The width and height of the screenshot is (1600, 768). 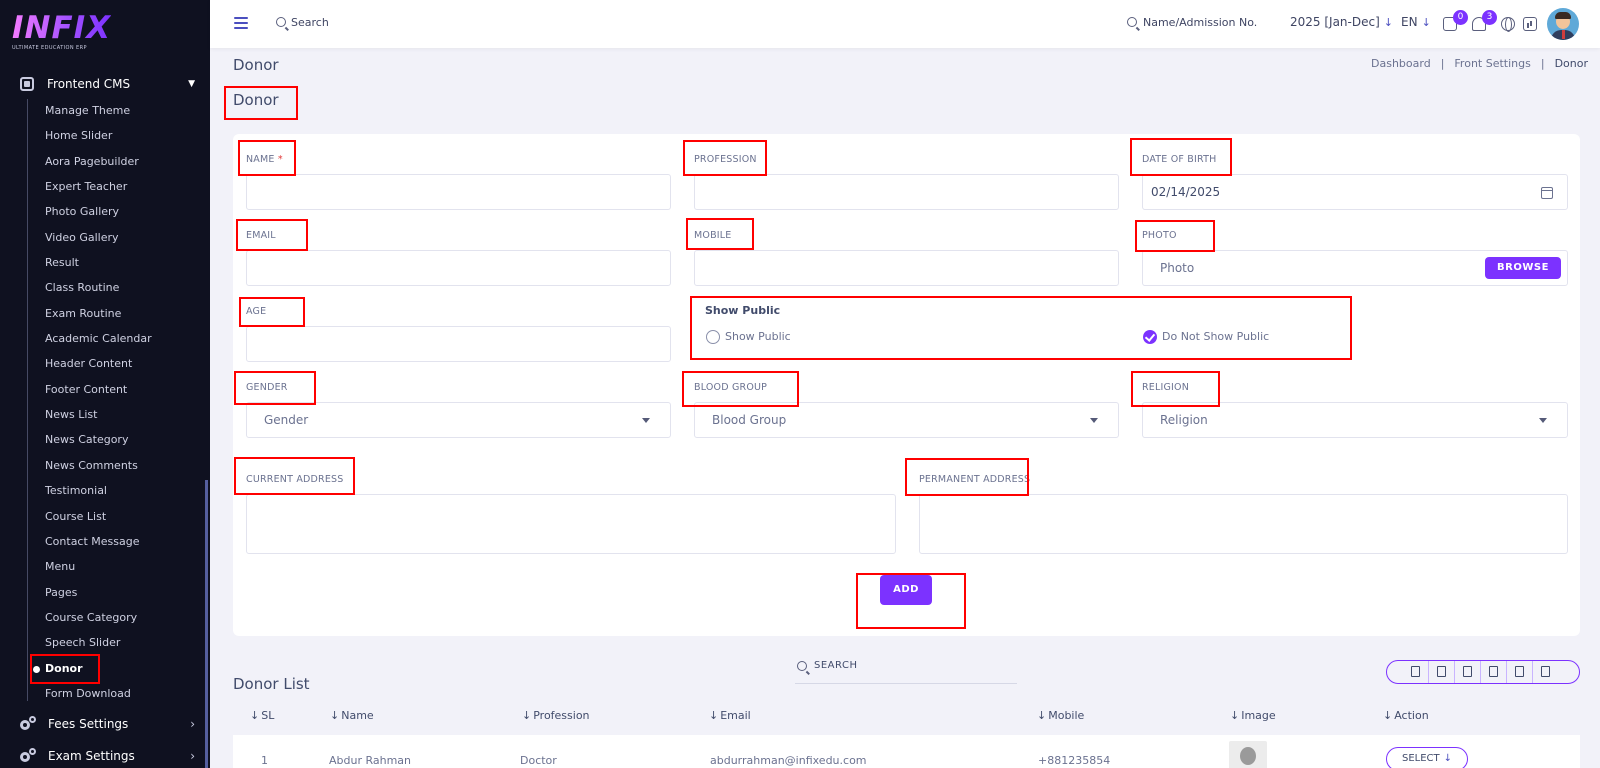 What do you see at coordinates (458, 420) in the screenshot?
I see `gender-select: Gender` at bounding box center [458, 420].